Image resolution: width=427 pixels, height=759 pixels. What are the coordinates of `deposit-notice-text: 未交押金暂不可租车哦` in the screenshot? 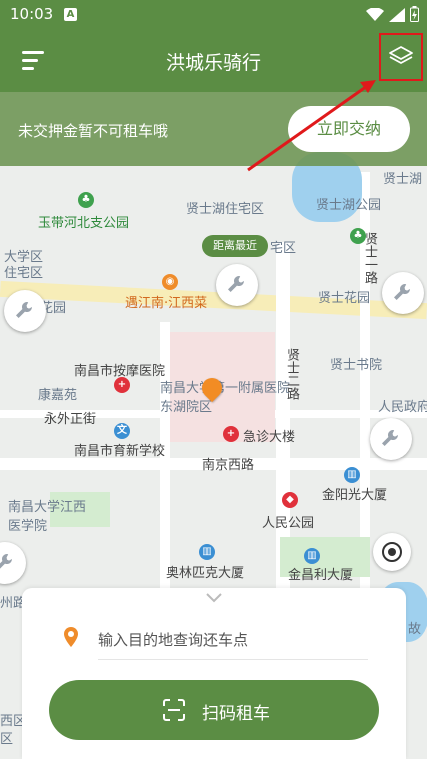 It's located at (93, 131).